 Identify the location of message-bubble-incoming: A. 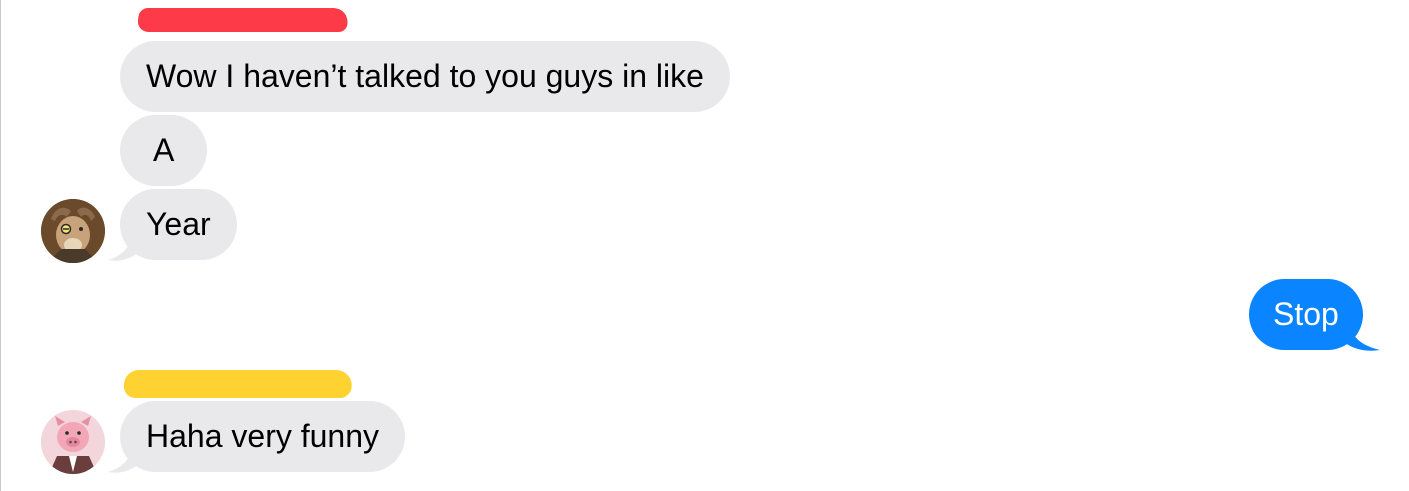
(164, 150).